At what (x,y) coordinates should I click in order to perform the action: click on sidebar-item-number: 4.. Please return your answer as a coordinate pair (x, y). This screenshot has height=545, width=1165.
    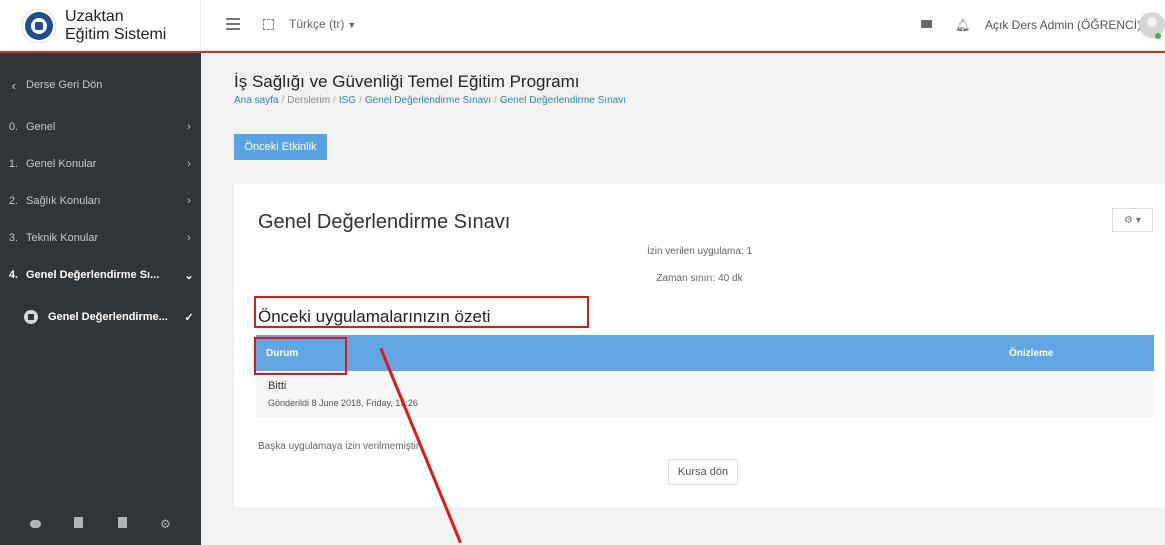
    Looking at the image, I should click on (13, 275).